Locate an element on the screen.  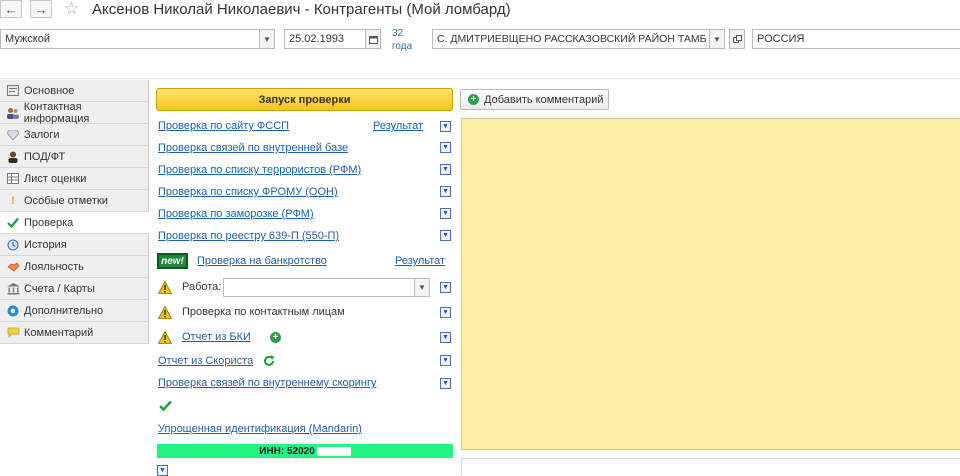
internal-scoring-expand-button: ▼ is located at coordinates (445, 383).